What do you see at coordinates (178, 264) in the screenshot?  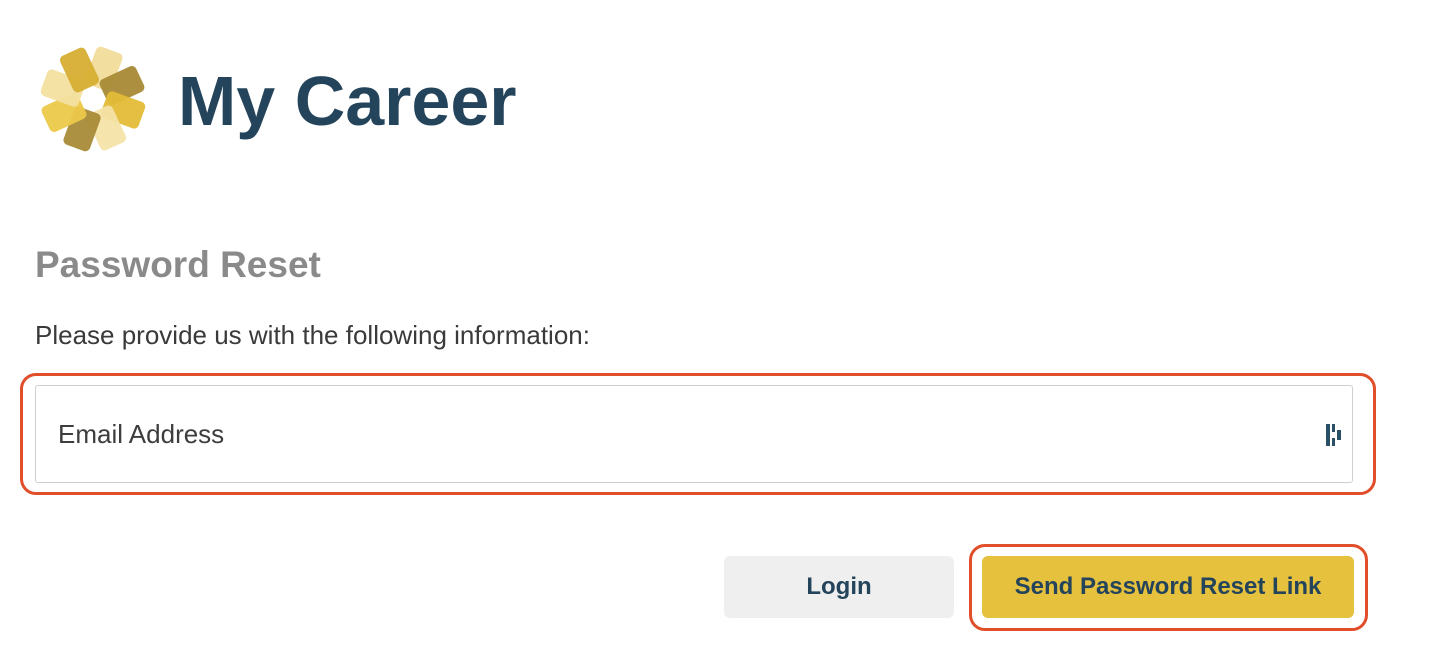 I see `page-heading: Password Reset` at bounding box center [178, 264].